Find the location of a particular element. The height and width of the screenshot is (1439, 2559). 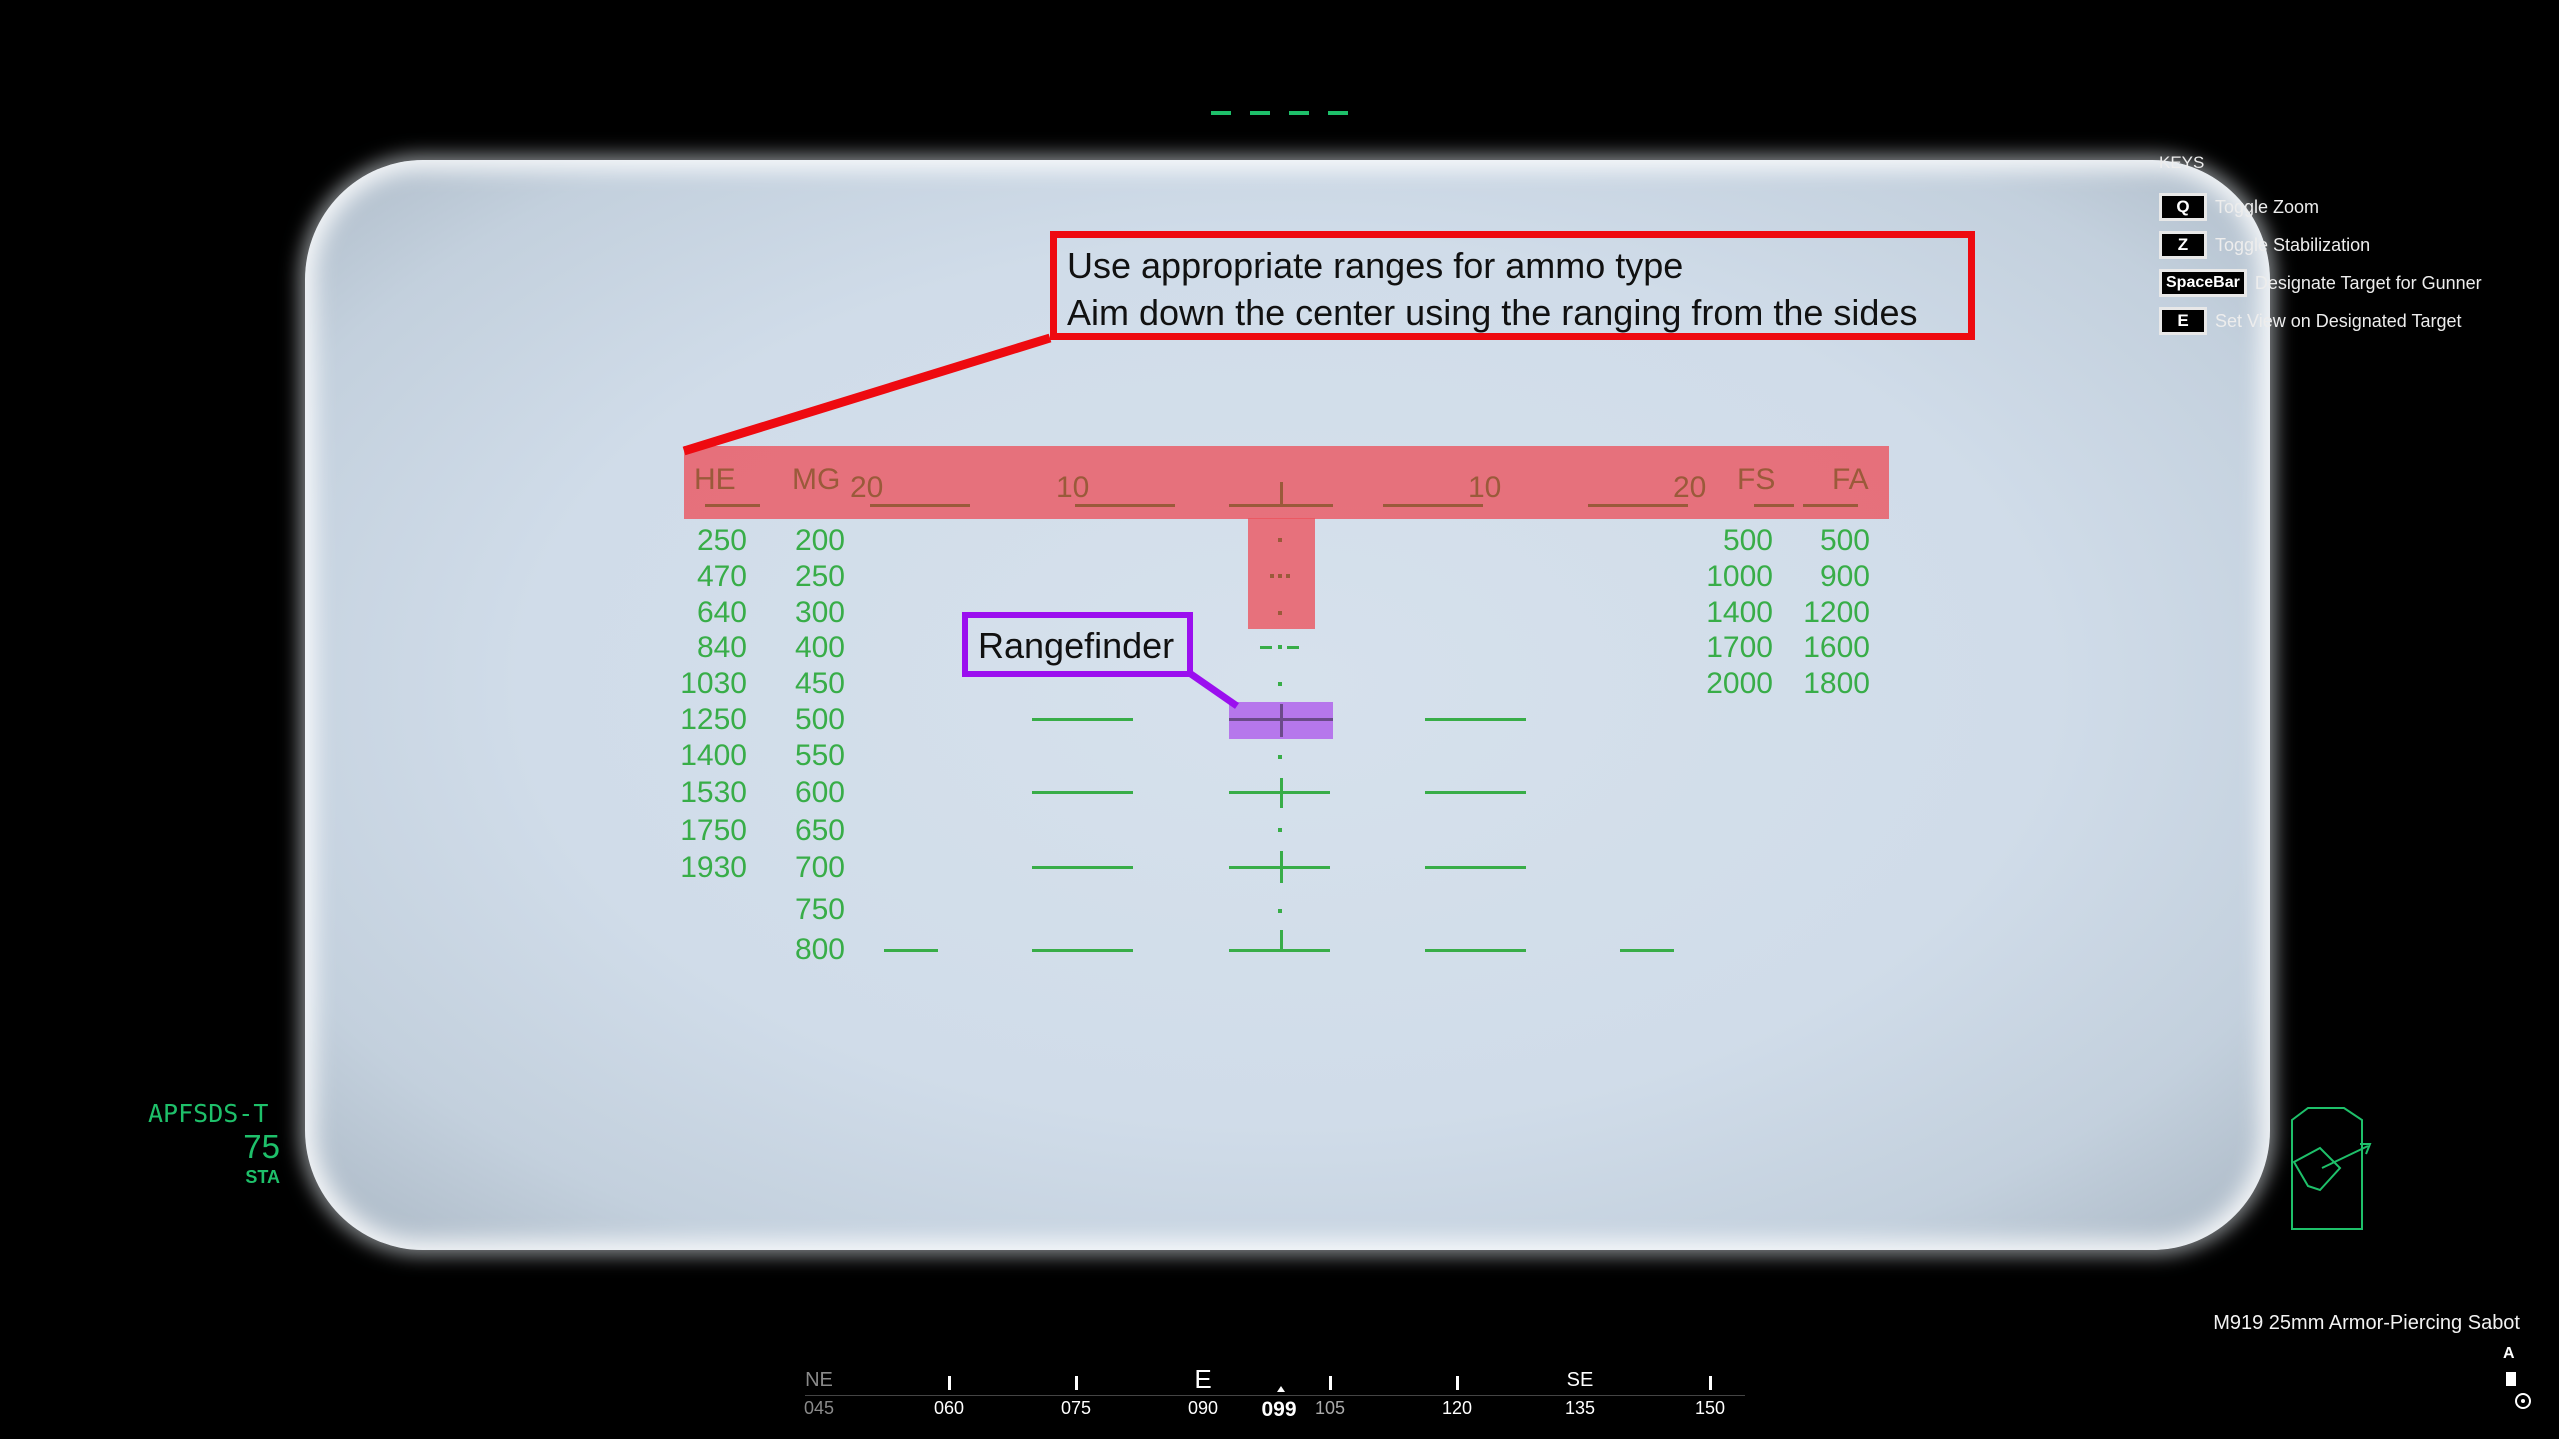

compass-degree: 045 is located at coordinates (819, 1408).